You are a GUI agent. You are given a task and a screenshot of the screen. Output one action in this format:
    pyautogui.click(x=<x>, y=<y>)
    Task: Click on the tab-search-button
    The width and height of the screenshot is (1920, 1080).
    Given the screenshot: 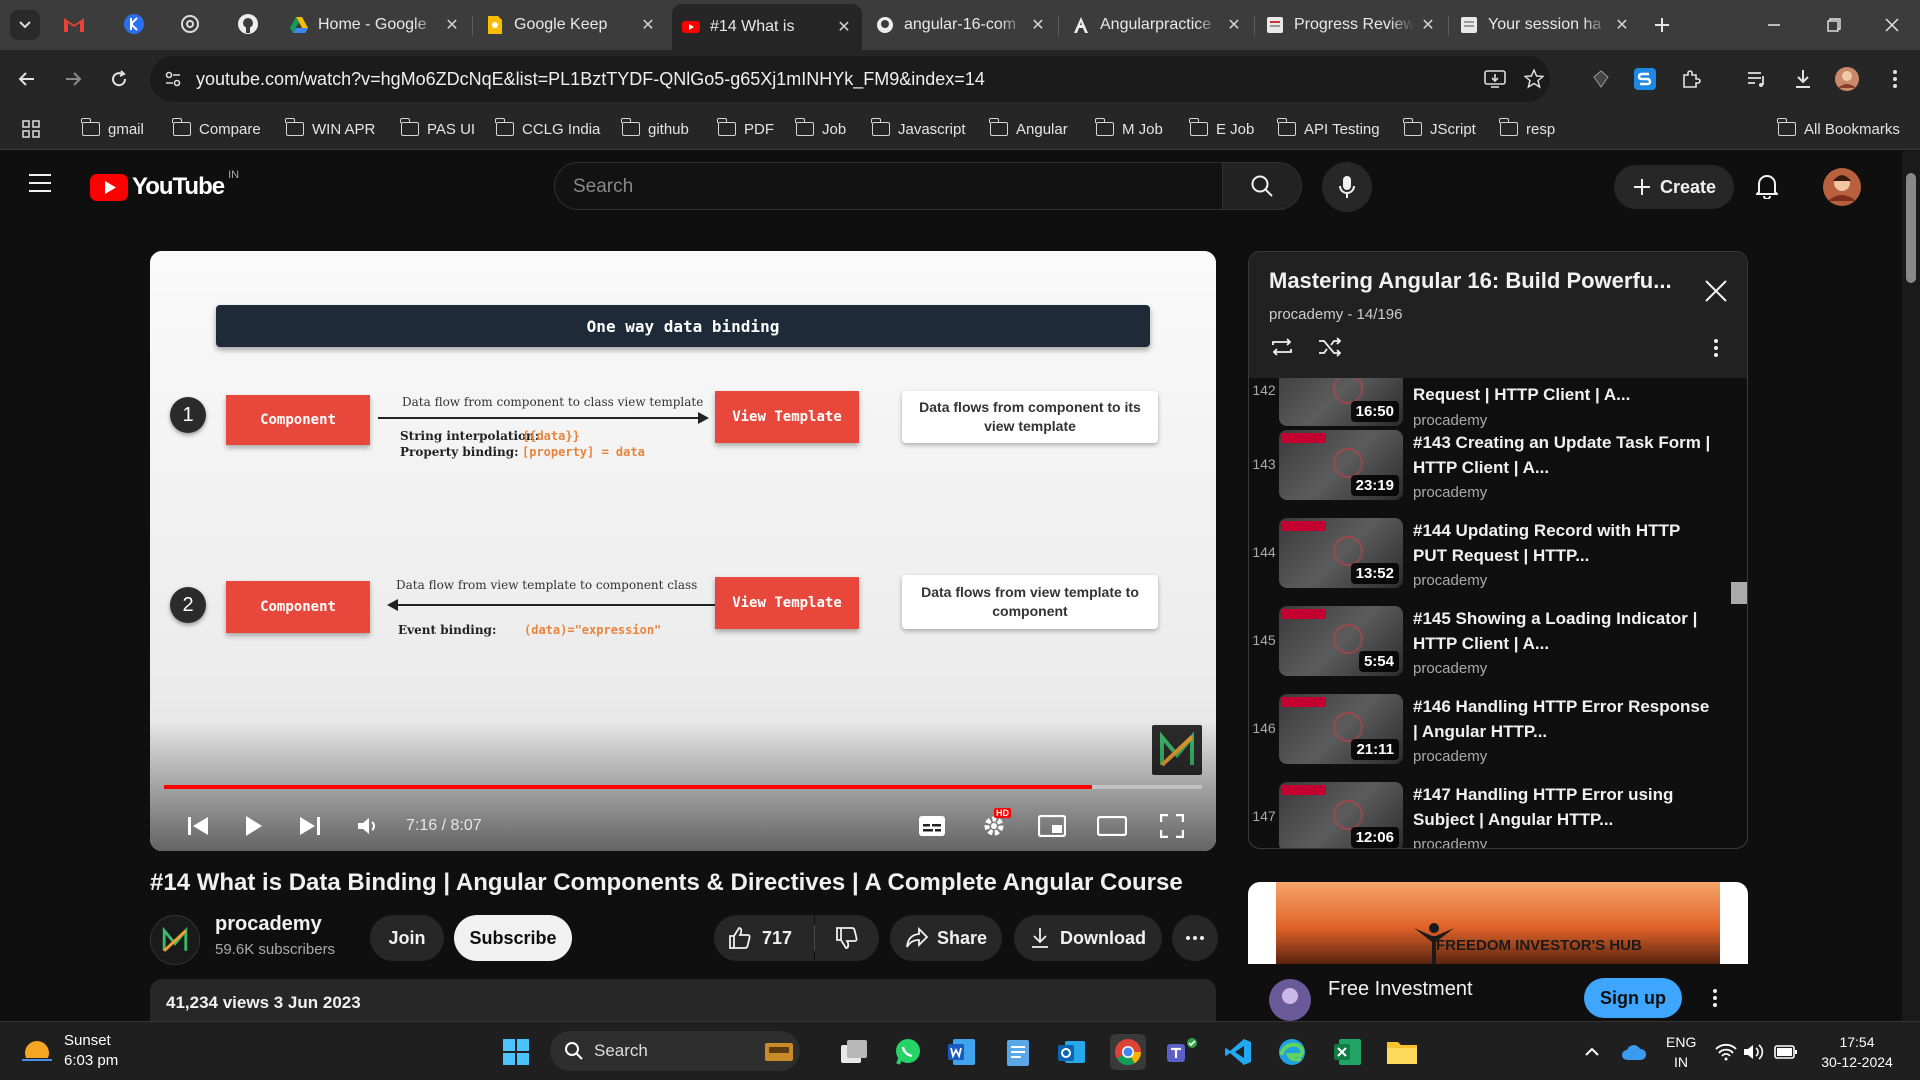 What is the action you would take?
    pyautogui.click(x=25, y=25)
    